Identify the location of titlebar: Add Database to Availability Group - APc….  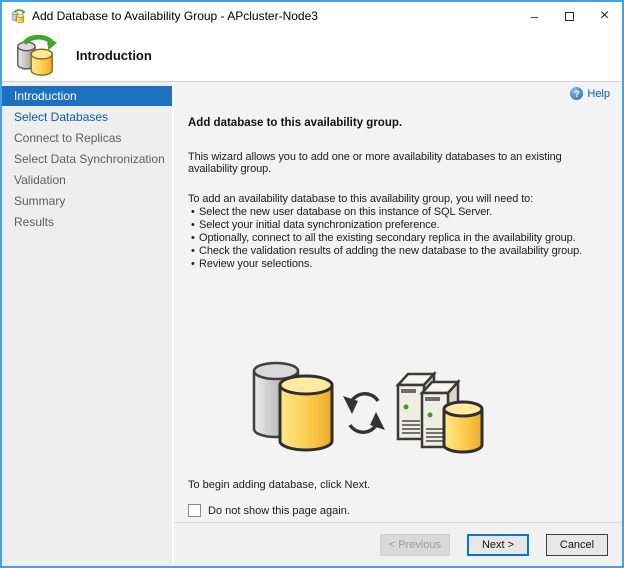
(312, 16).